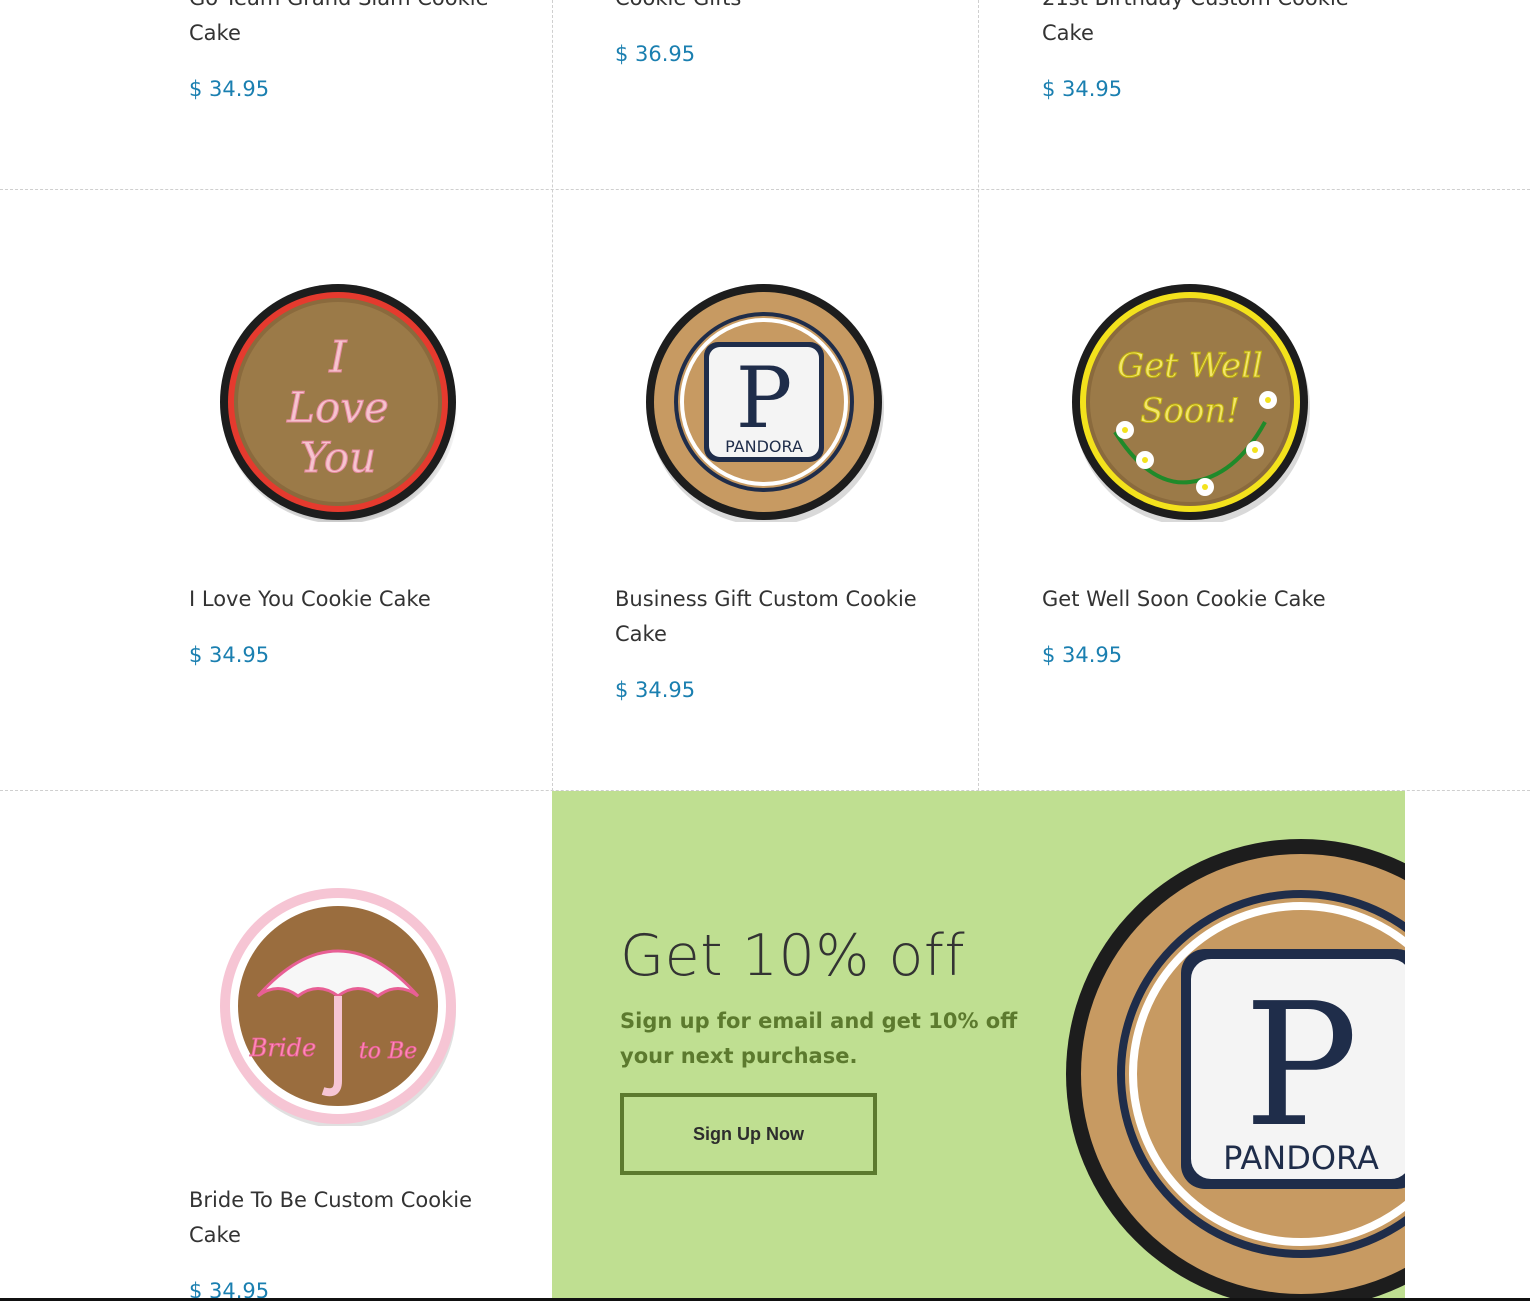 The width and height of the screenshot is (1530, 1301). I want to click on promo-title: Get 10% off, so click(793, 956).